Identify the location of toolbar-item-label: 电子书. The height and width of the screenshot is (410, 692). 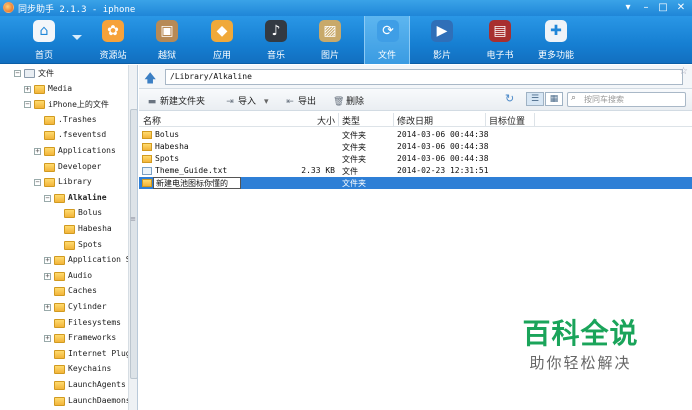
(500, 56).